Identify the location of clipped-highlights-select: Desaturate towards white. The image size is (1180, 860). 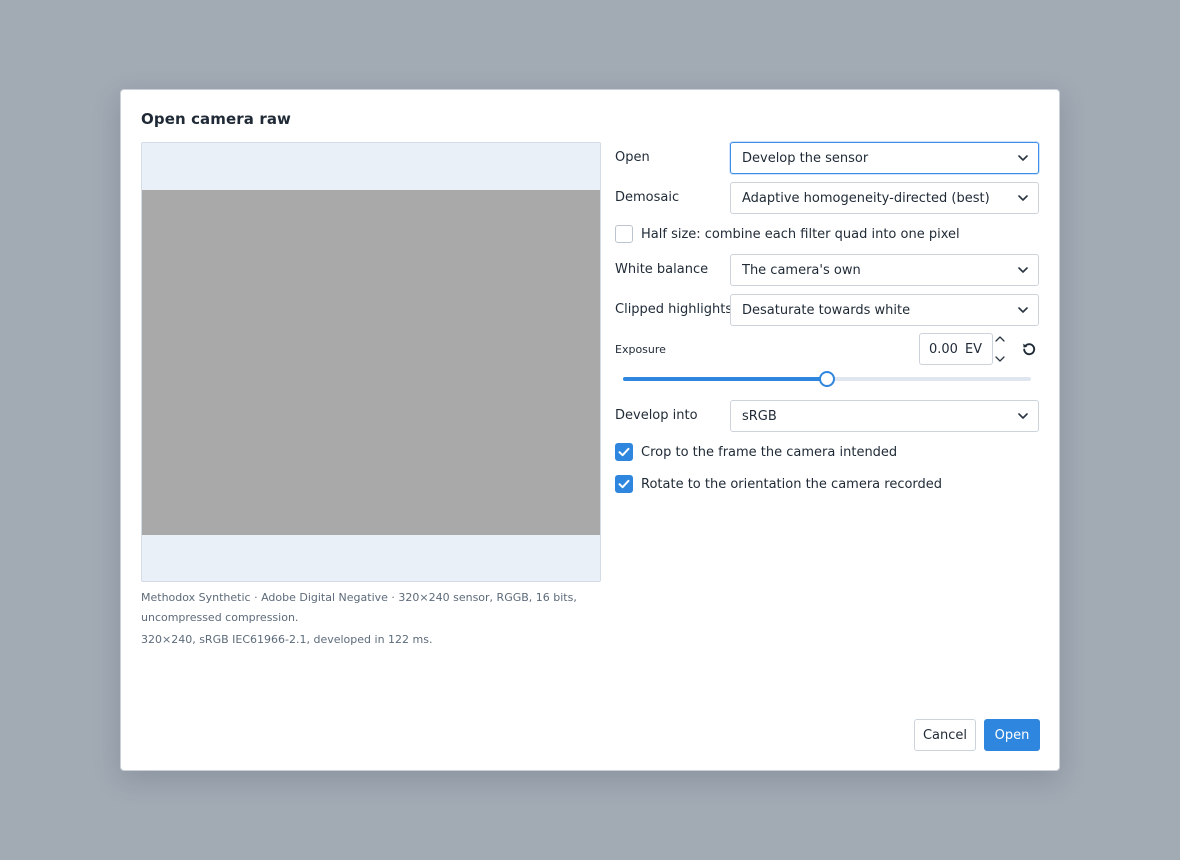
(884, 310).